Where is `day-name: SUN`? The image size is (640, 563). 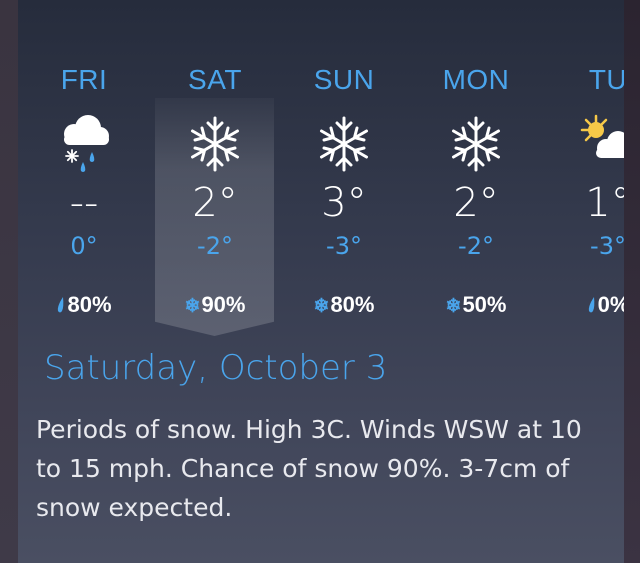
day-name: SUN is located at coordinates (344, 79).